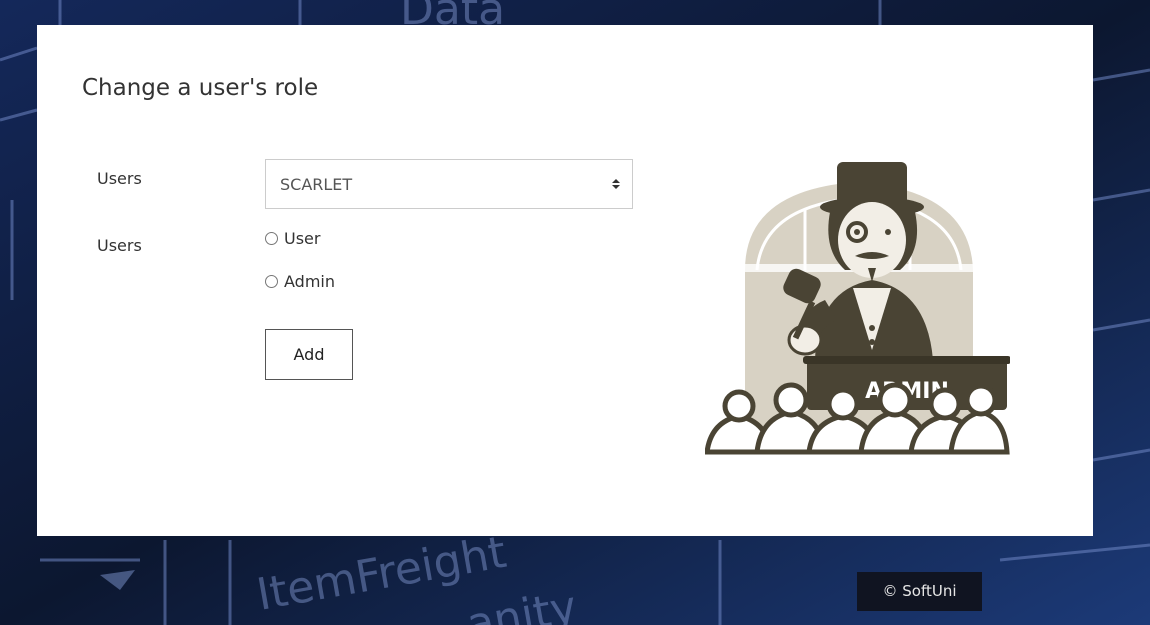 This screenshot has width=1150, height=625. Describe the element at coordinates (271, 238) in the screenshot. I see `radio-user` at that location.